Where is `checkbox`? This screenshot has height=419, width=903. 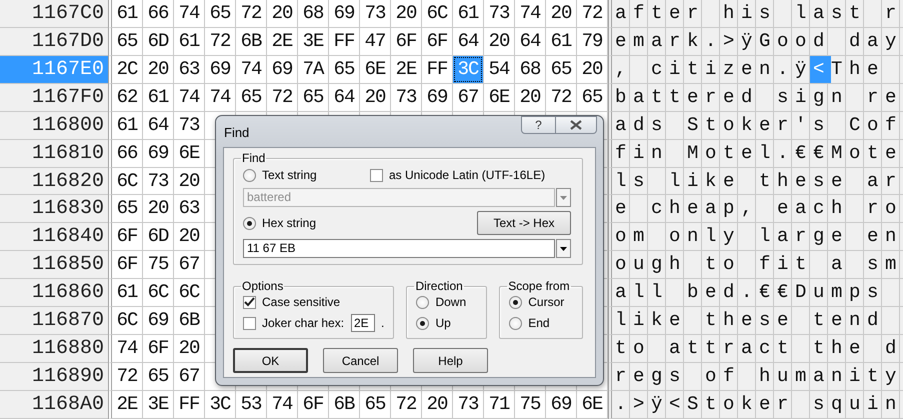
checkbox is located at coordinates (249, 302).